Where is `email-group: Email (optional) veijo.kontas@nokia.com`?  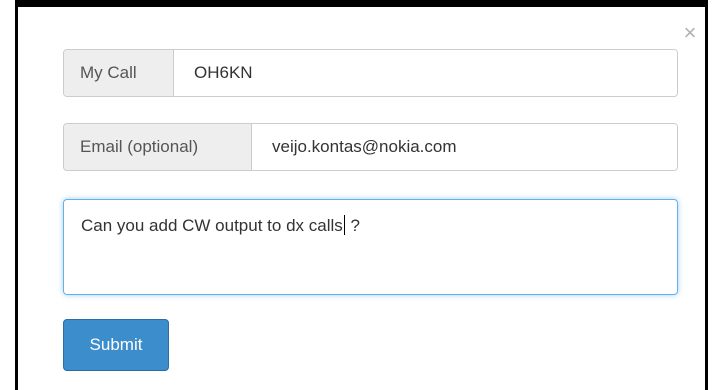 email-group: Email (optional) veijo.kontas@nokia.com is located at coordinates (370, 147).